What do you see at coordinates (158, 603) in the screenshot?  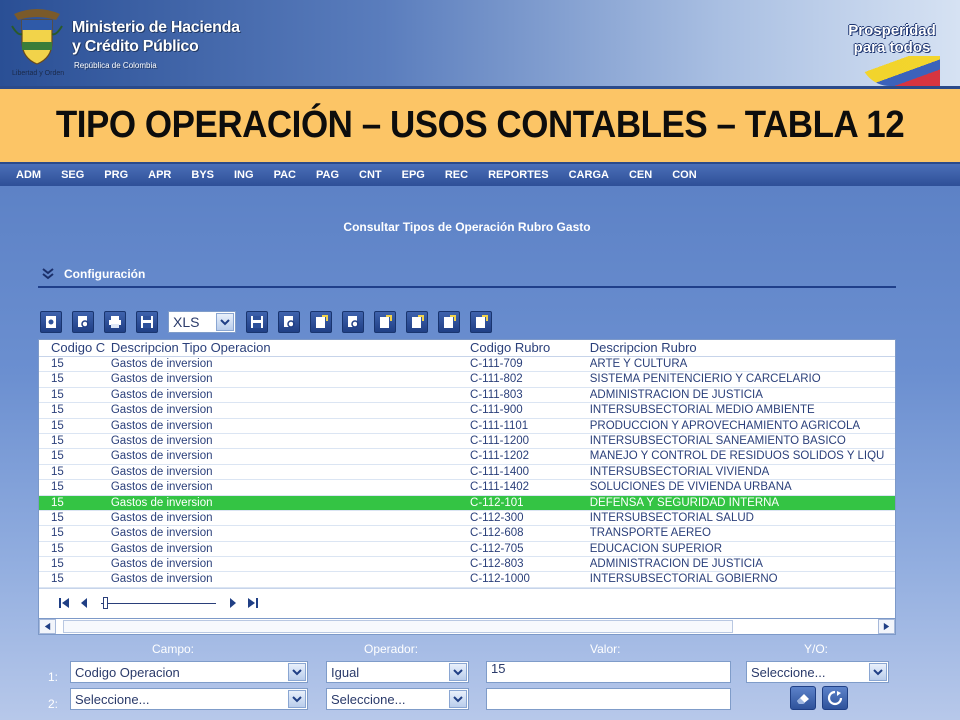 I see `page-slider` at bounding box center [158, 603].